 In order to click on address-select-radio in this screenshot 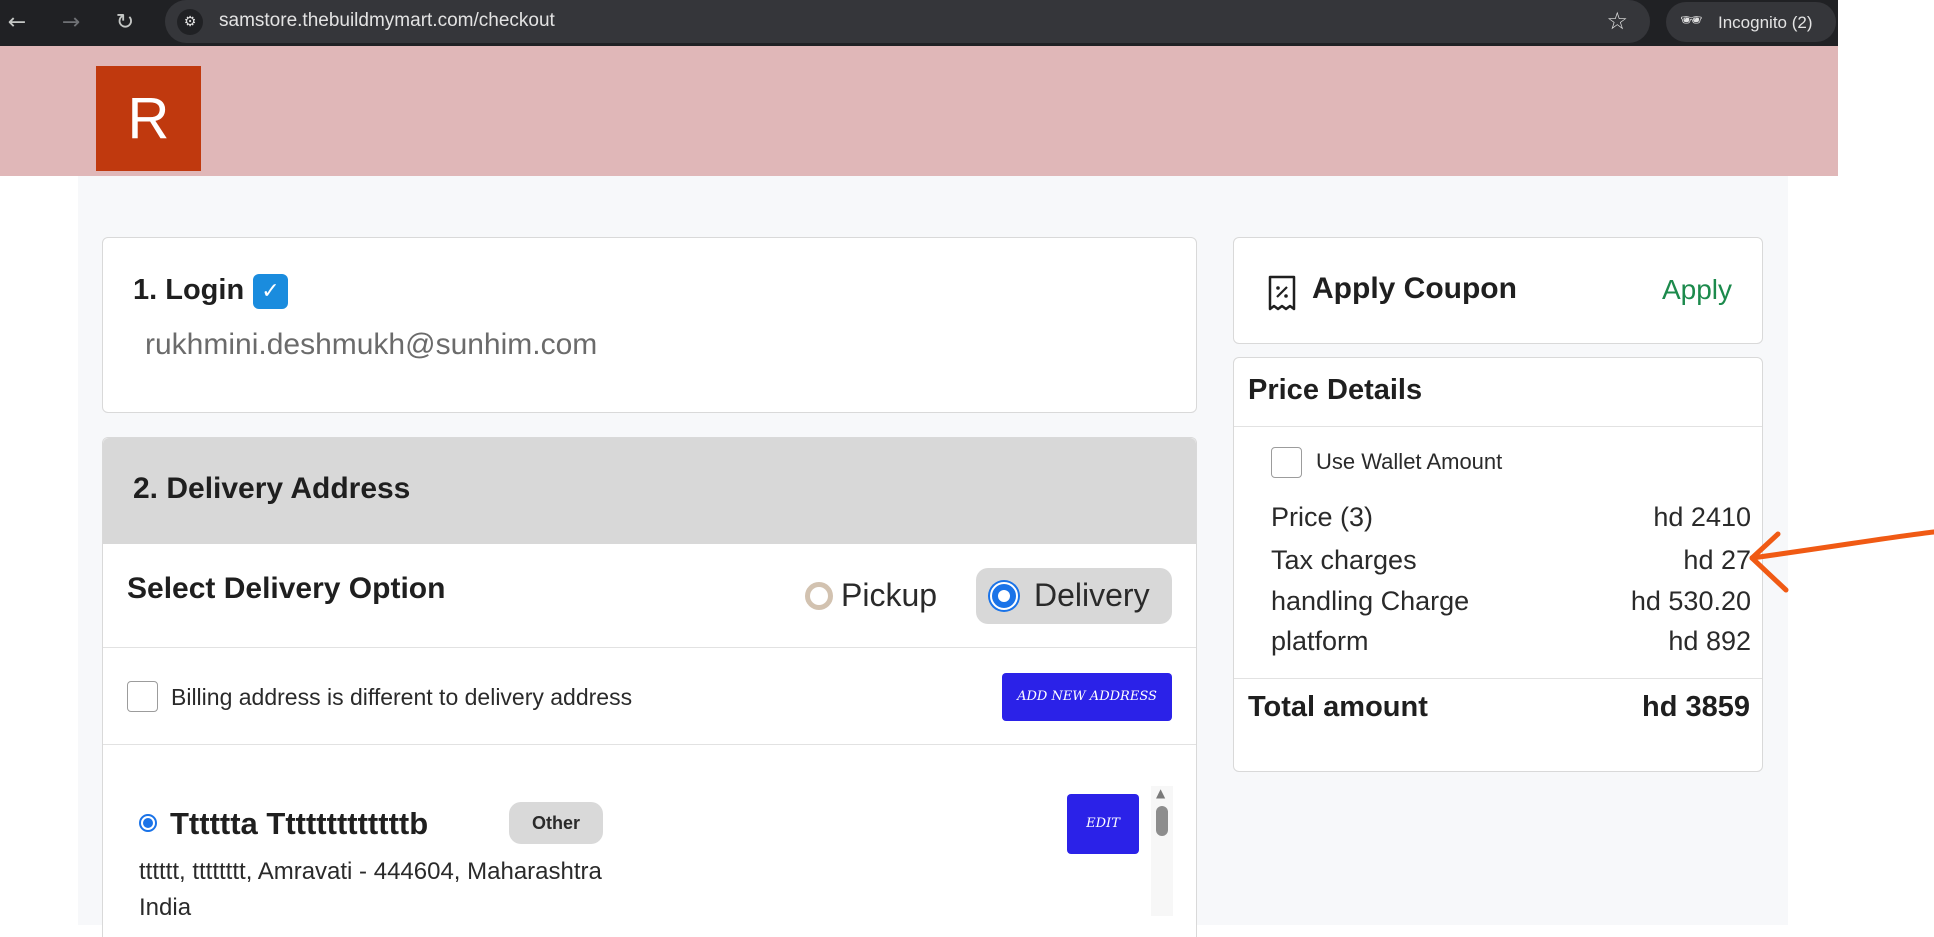, I will do `click(148, 823)`.